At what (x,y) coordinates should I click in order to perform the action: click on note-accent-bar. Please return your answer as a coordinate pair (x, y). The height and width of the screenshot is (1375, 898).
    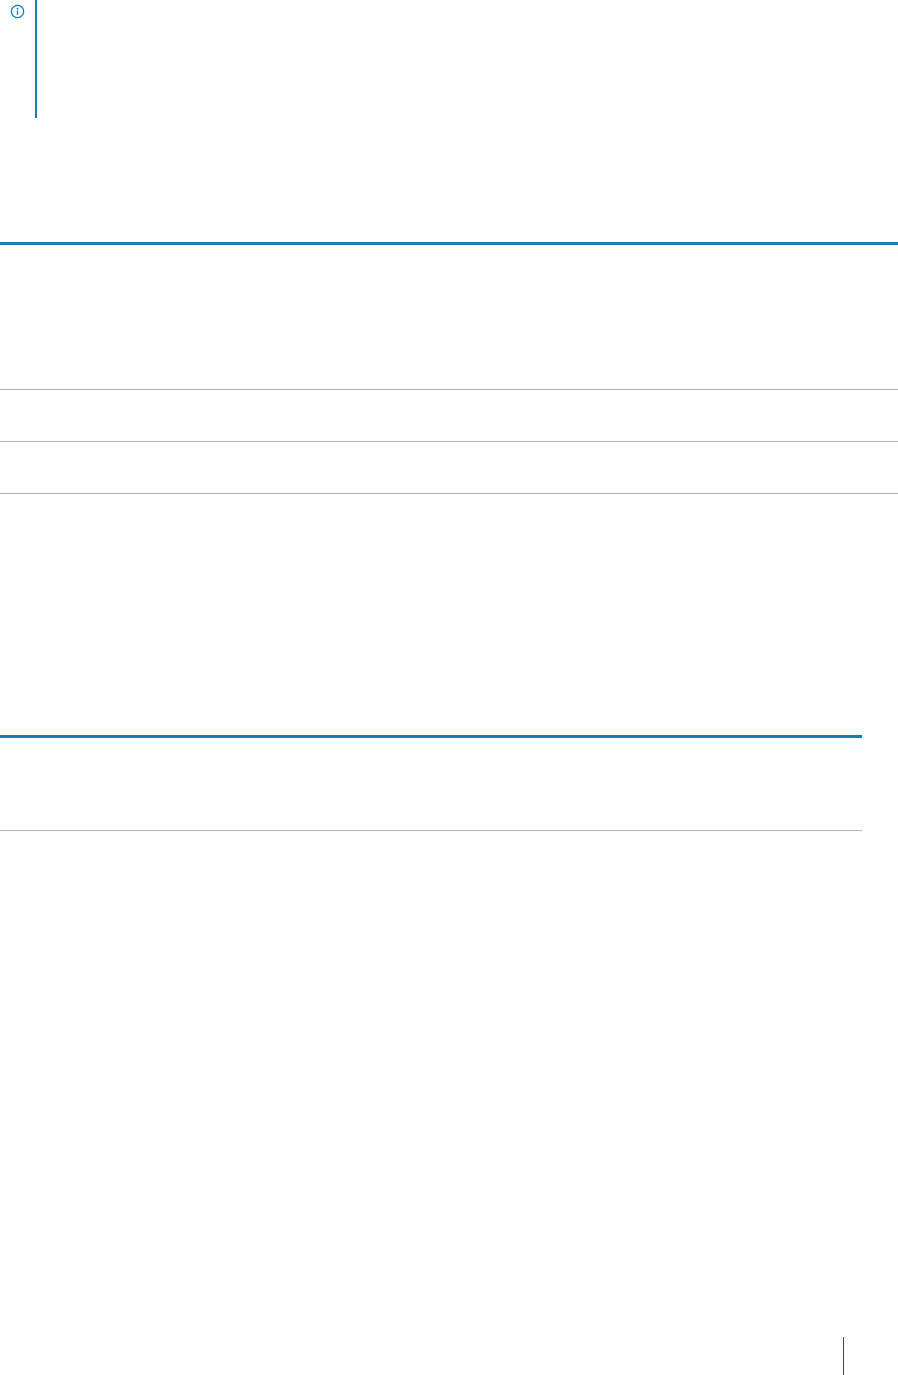
    Looking at the image, I should click on (36, 59).